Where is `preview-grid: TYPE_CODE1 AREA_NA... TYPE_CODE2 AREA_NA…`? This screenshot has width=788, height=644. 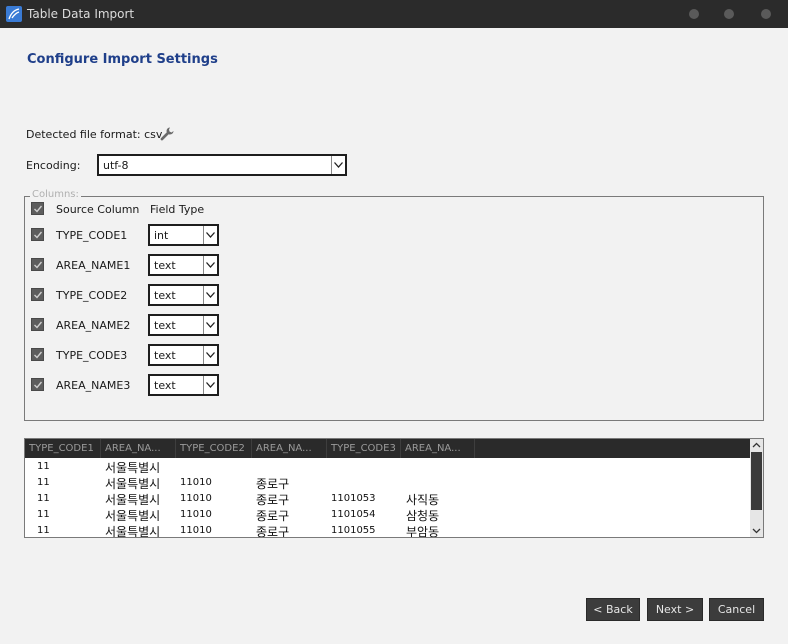 preview-grid: TYPE_CODE1 AREA_NA... TYPE_CODE2 AREA_NA… is located at coordinates (394, 488).